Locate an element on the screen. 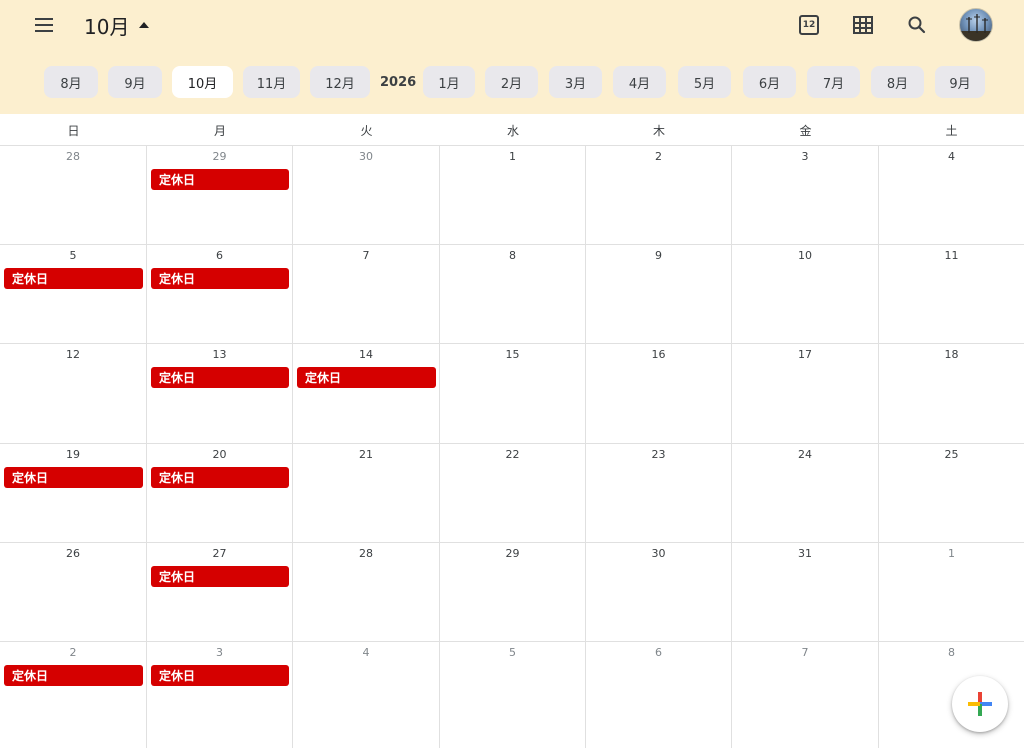  day-cell: 16 is located at coordinates (659, 393).